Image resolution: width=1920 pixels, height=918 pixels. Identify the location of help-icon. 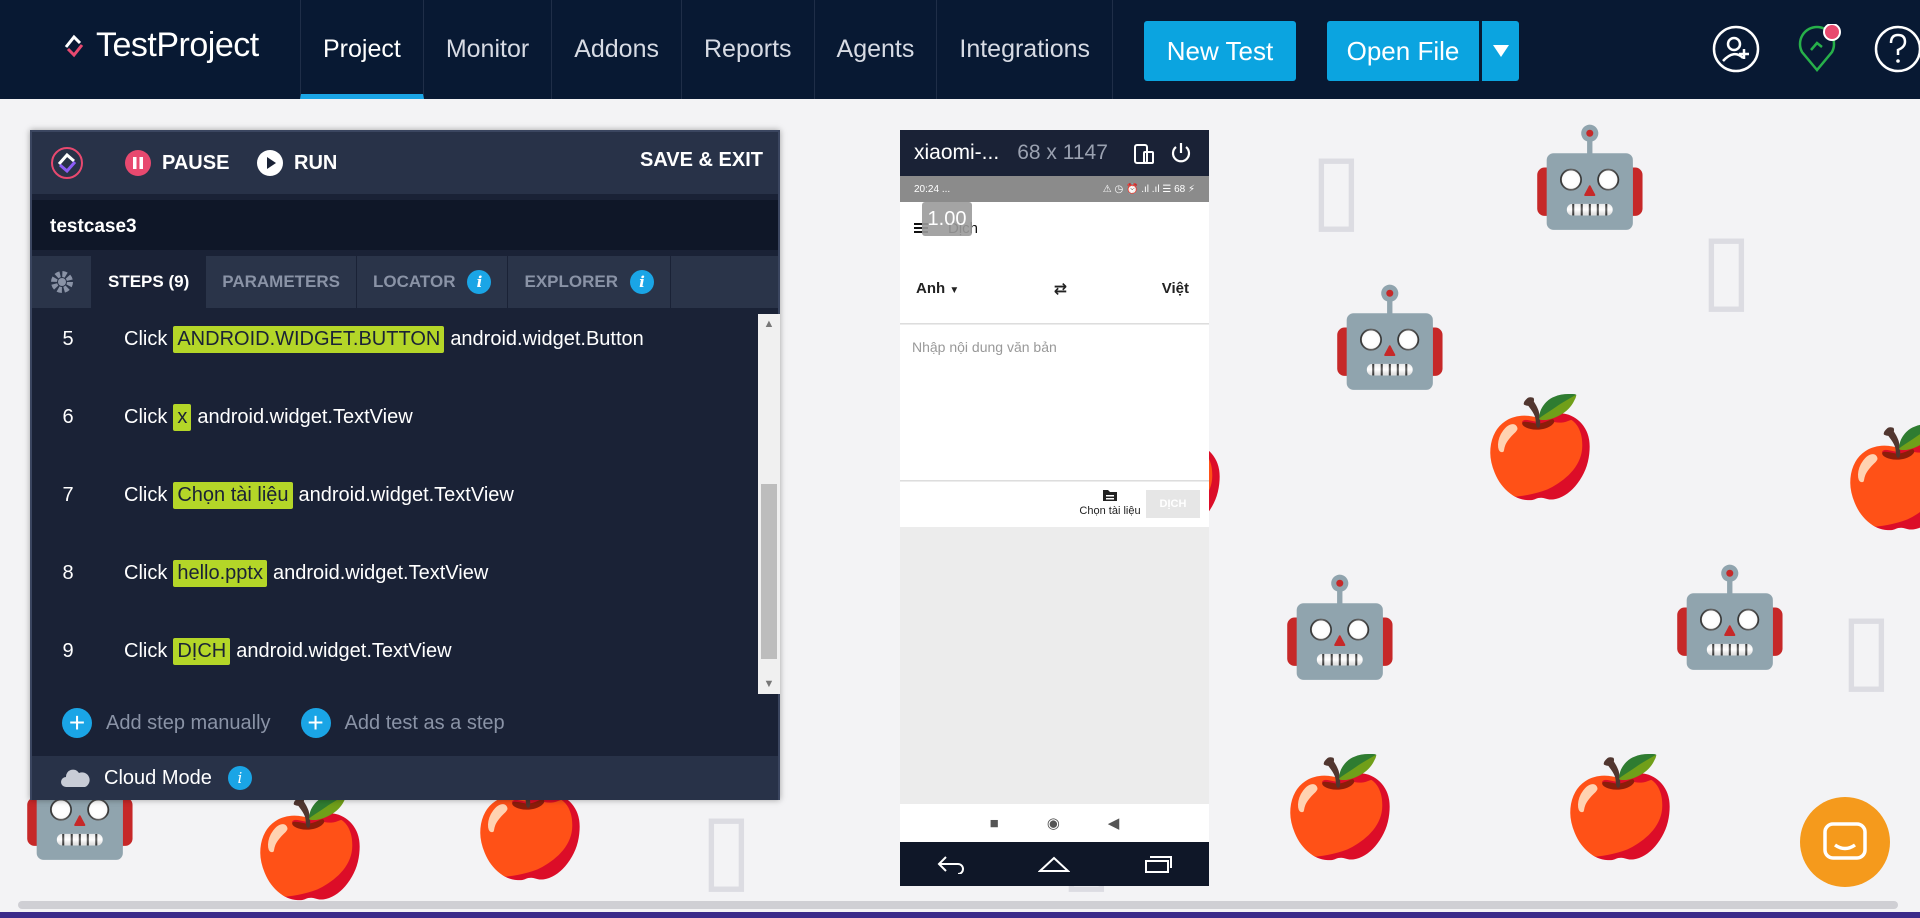
(1896, 49).